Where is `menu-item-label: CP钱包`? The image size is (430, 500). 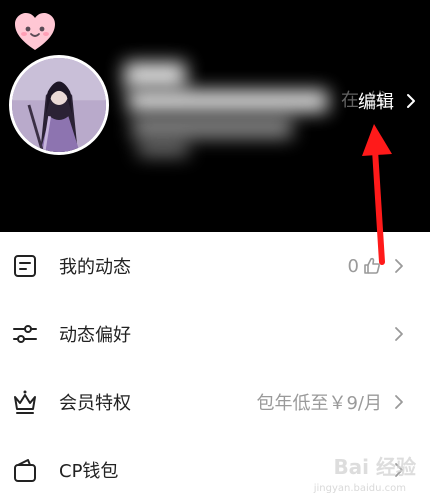
menu-item-label: CP钱包 is located at coordinates (89, 471).